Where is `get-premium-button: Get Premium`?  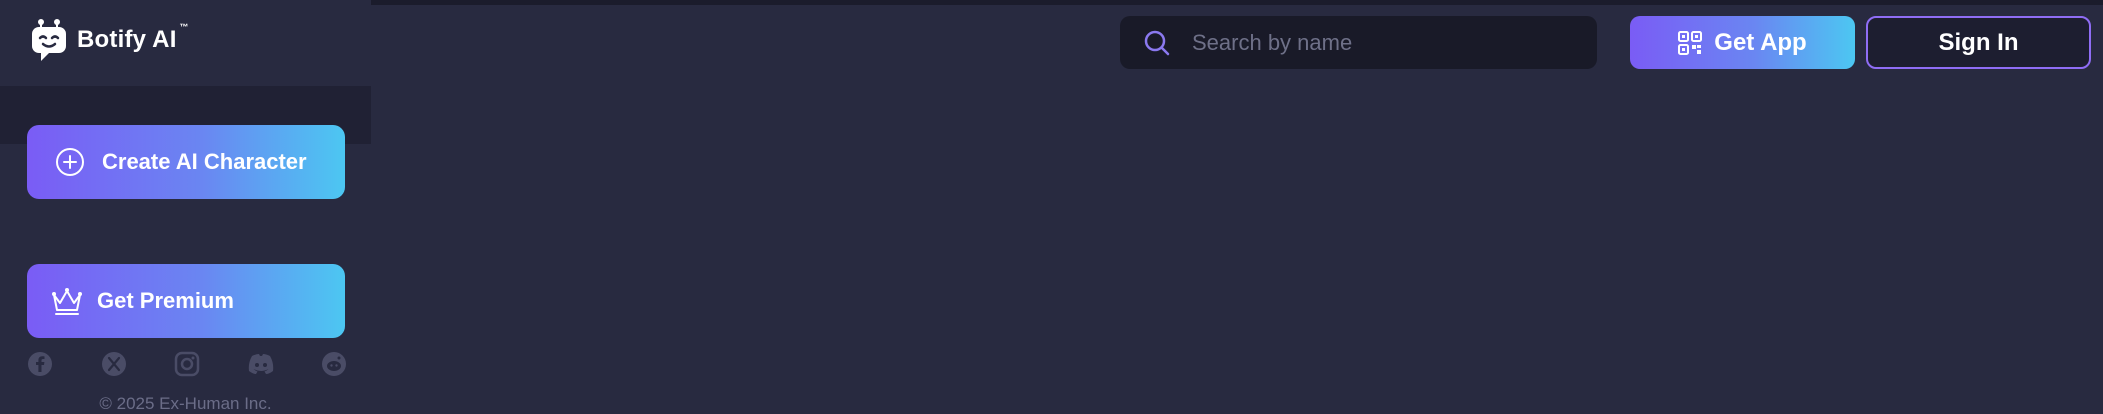
get-premium-button: Get Premium is located at coordinates (186, 301).